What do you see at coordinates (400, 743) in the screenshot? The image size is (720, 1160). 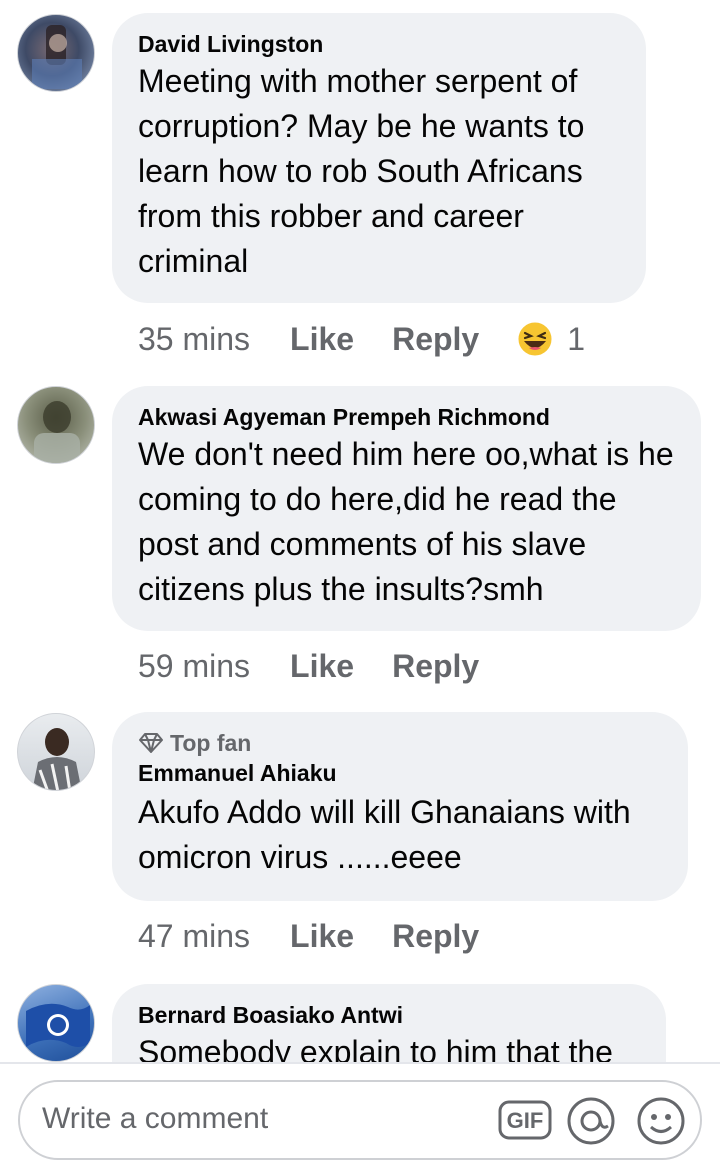 I see `top-fan-badge: Top fan` at bounding box center [400, 743].